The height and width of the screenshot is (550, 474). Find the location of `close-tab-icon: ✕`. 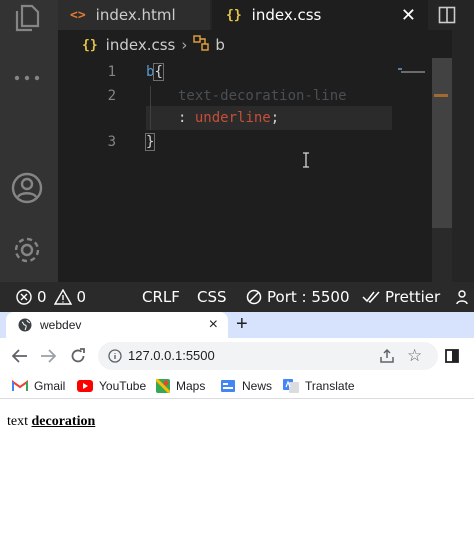

close-tab-icon: ✕ is located at coordinates (408, 15).